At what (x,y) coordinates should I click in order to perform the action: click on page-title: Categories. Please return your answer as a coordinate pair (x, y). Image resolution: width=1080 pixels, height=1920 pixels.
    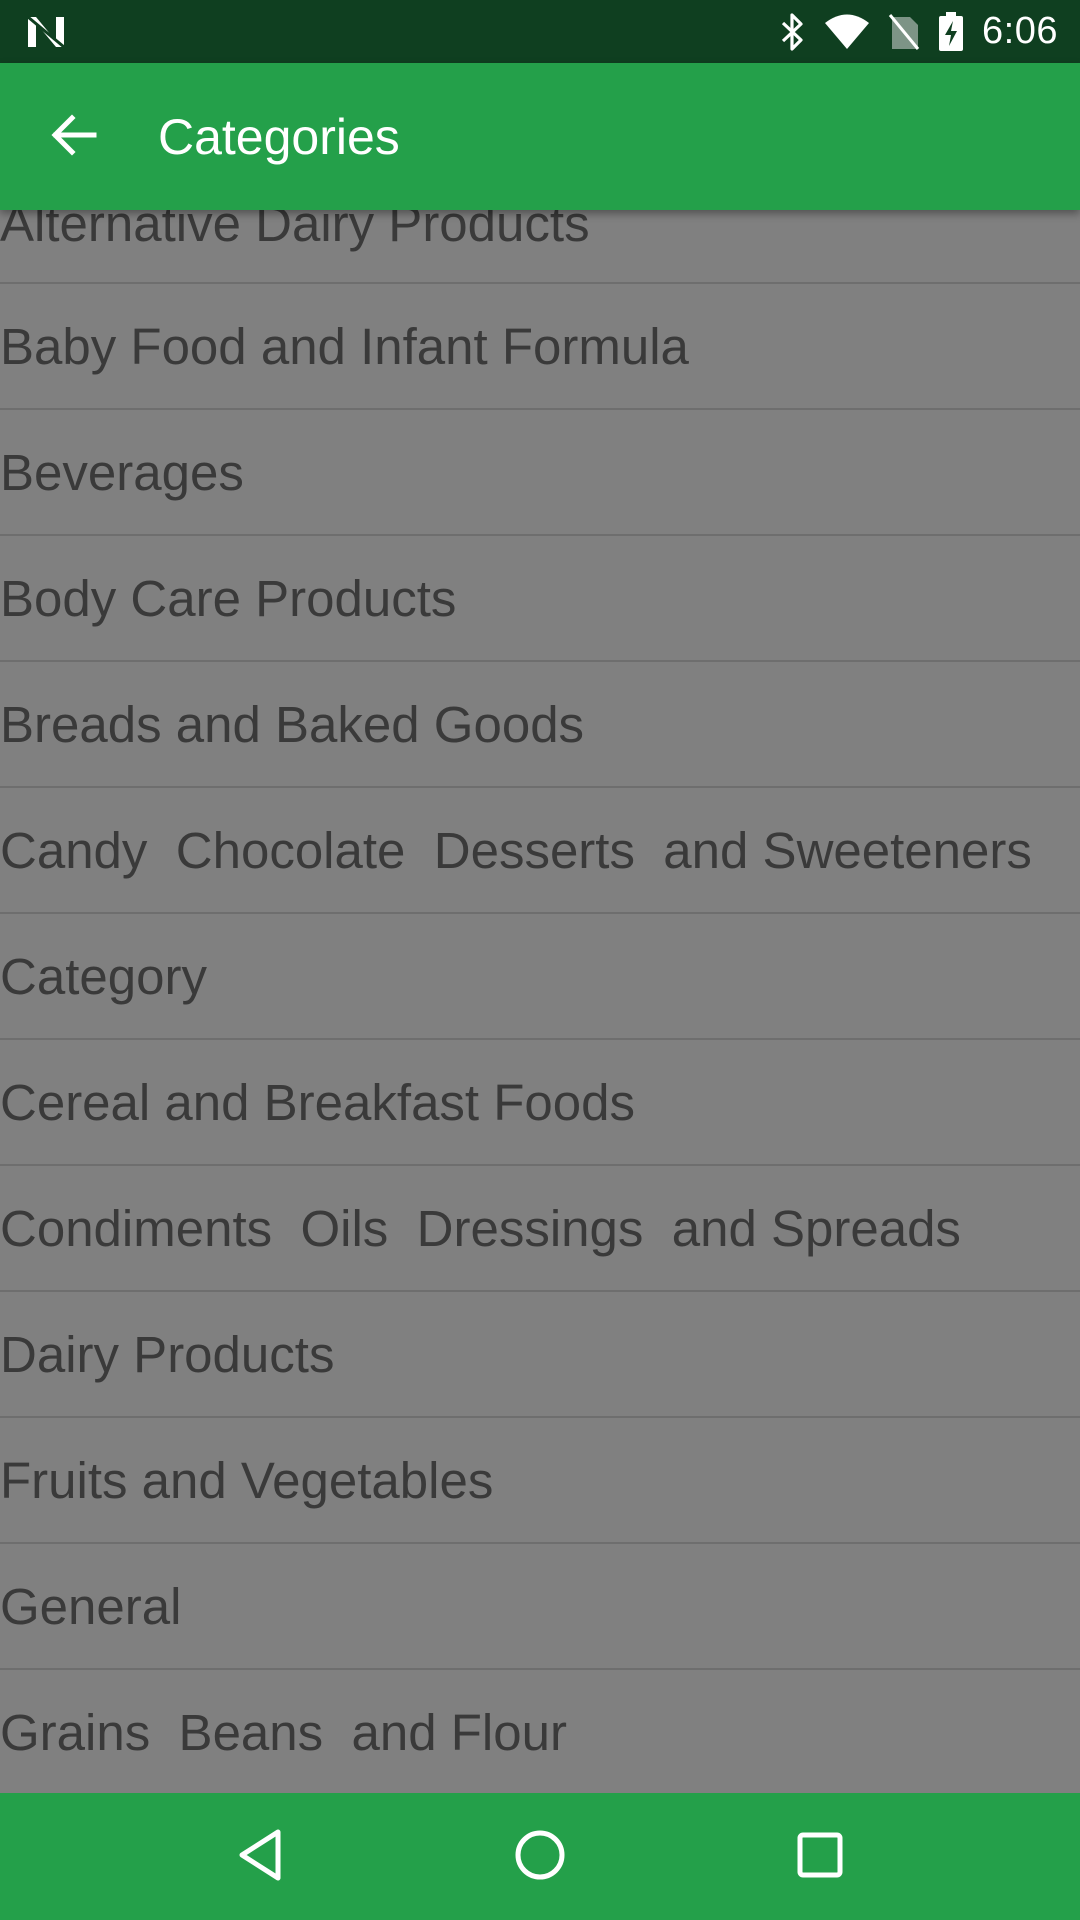
    Looking at the image, I should click on (279, 136).